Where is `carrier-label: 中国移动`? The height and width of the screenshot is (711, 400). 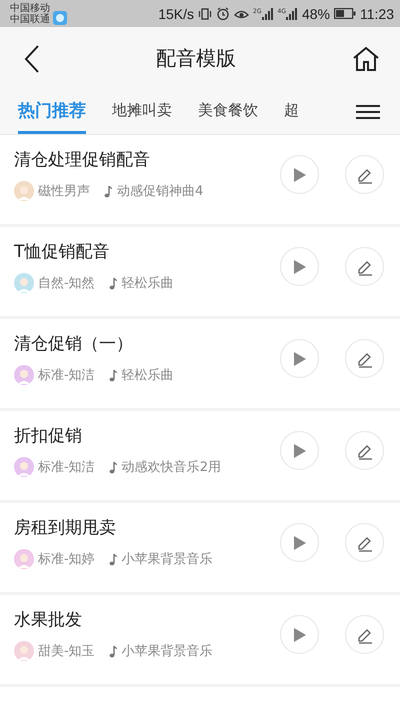 carrier-label: 中国移动 is located at coordinates (30, 8).